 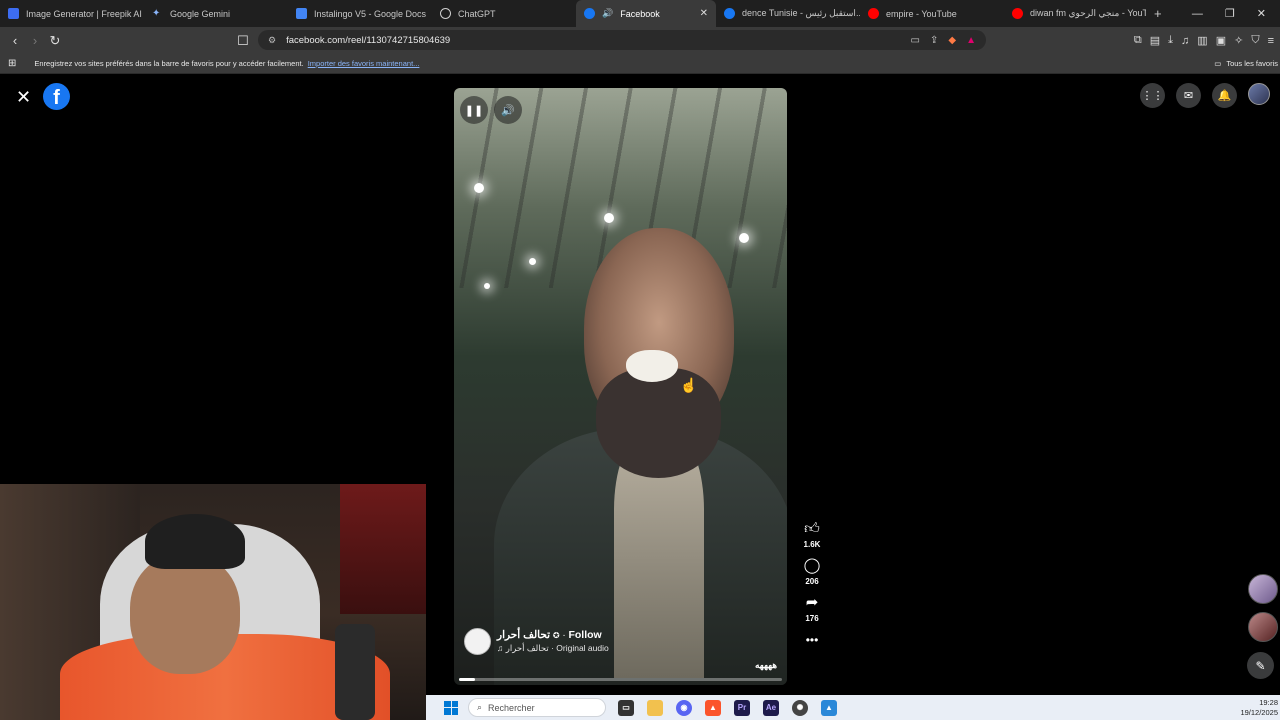 I want to click on like-count: 1.6K, so click(x=812, y=544).